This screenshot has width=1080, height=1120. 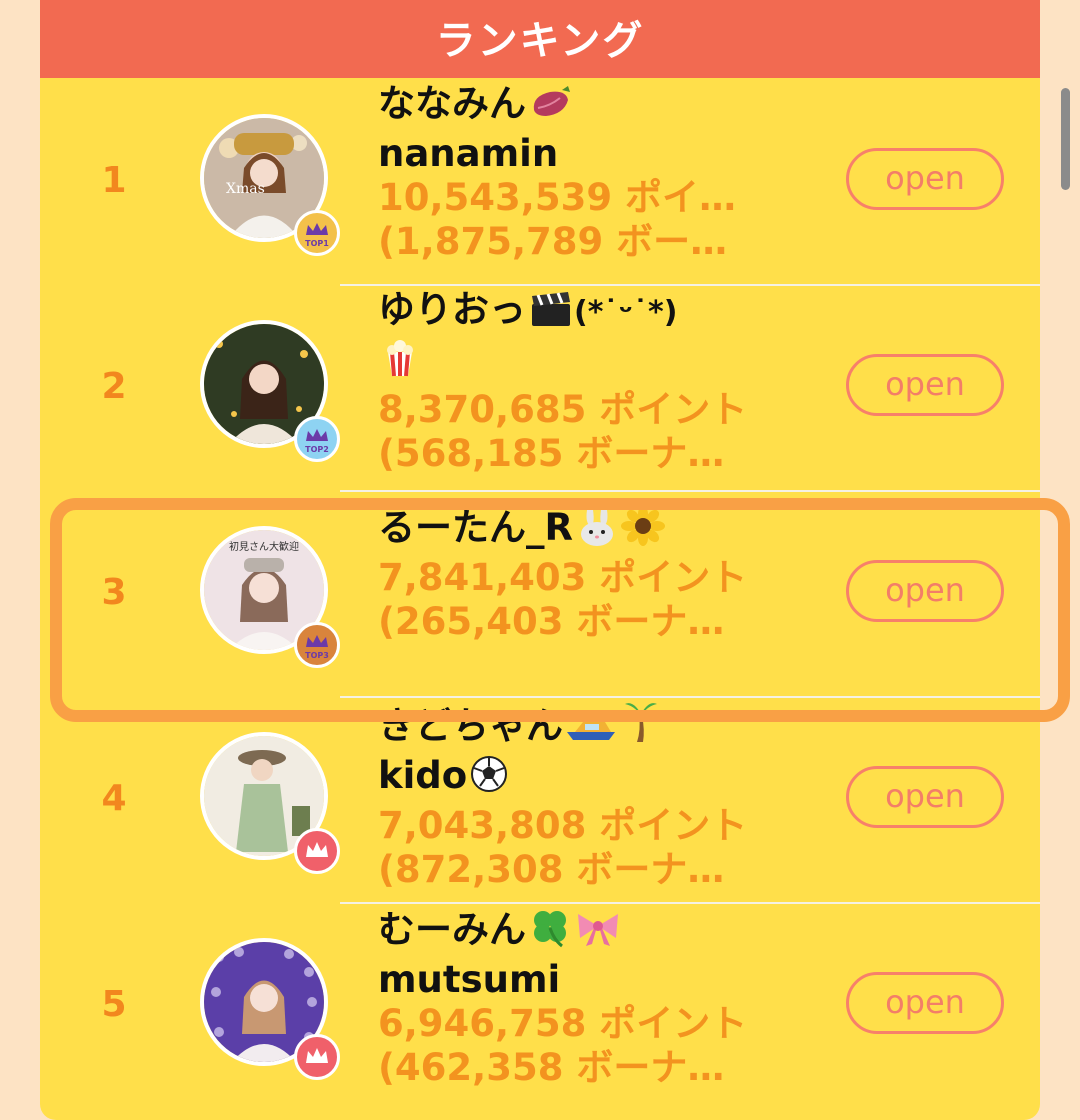 What do you see at coordinates (452, 929) in the screenshot?
I see `streamer-name: むーみん` at bounding box center [452, 929].